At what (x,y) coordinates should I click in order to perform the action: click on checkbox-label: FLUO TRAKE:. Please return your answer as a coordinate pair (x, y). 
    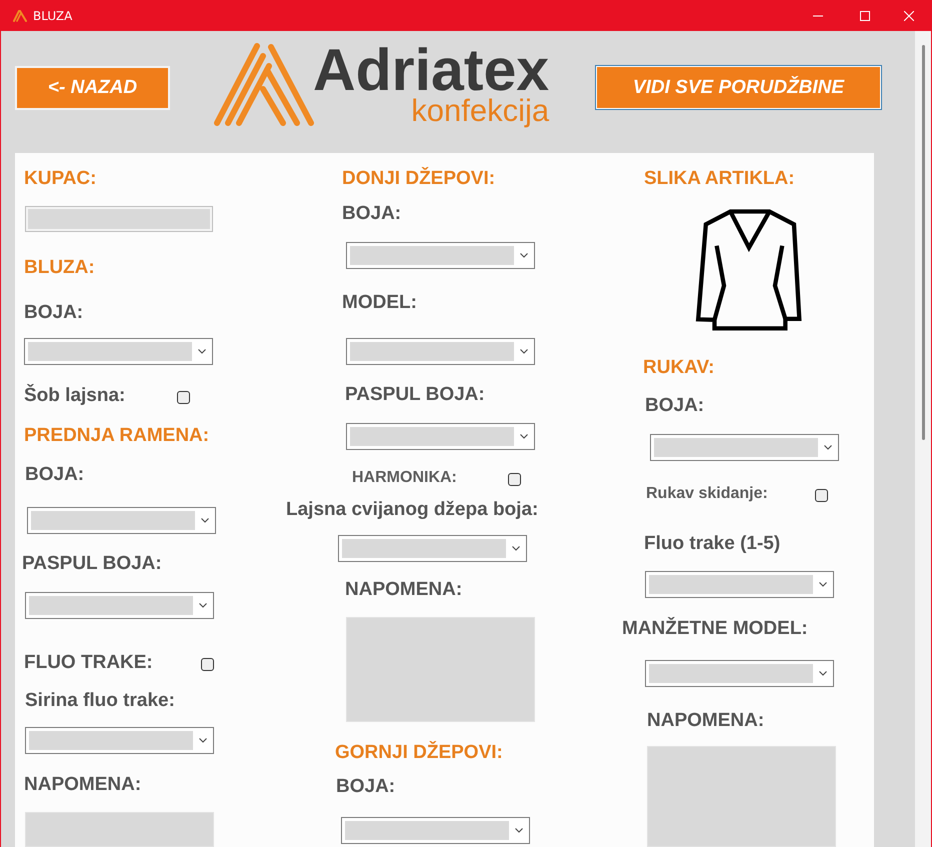
    Looking at the image, I should click on (88, 663).